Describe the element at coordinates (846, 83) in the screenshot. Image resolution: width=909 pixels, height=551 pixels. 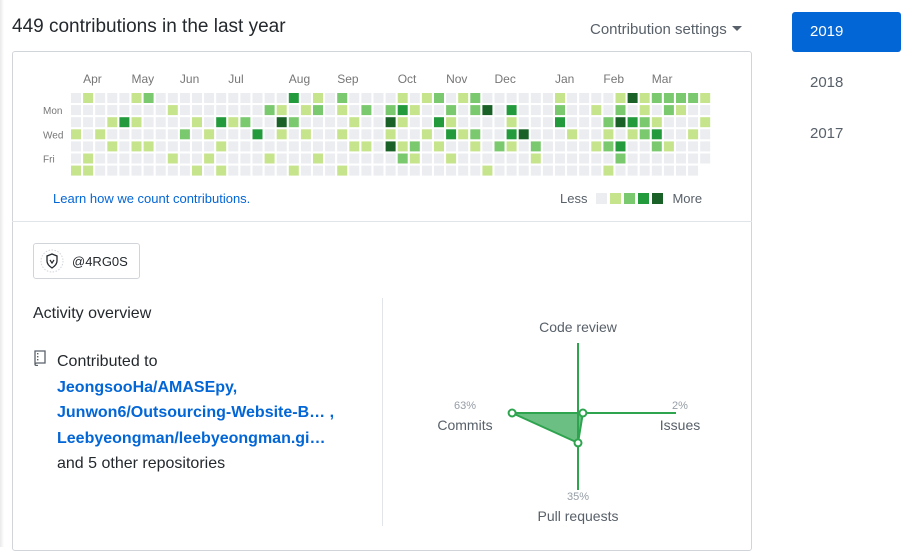
I see `year-2018: 2018` at that location.